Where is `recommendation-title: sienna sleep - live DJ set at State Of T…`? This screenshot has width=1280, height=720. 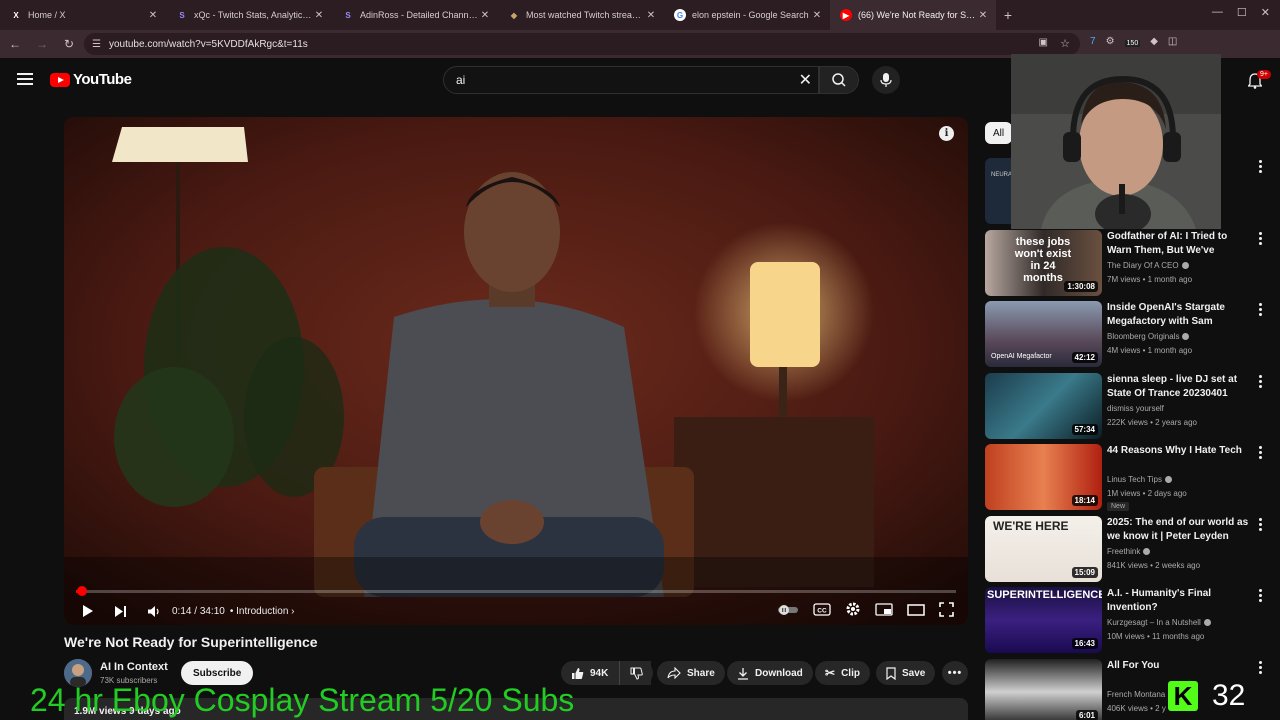
recommendation-title: sienna sleep - live DJ set at State Of T… is located at coordinates (1178, 387).